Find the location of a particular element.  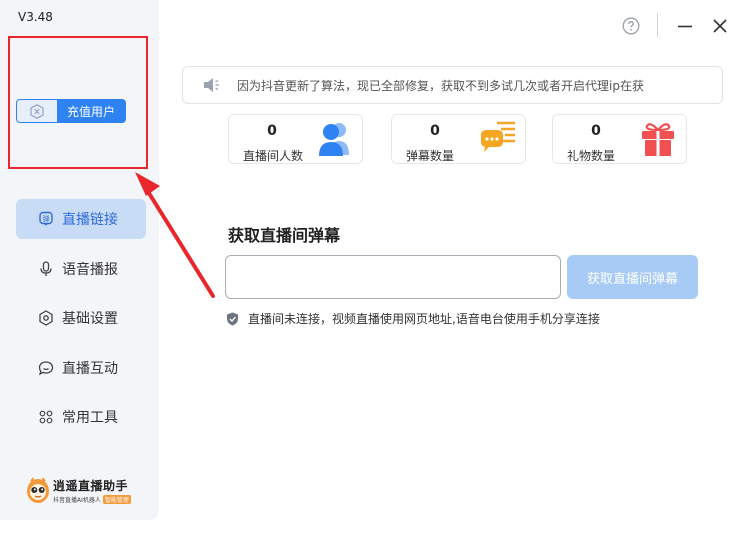

stat-card-gifts: 0 礼物数量 is located at coordinates (619, 139).